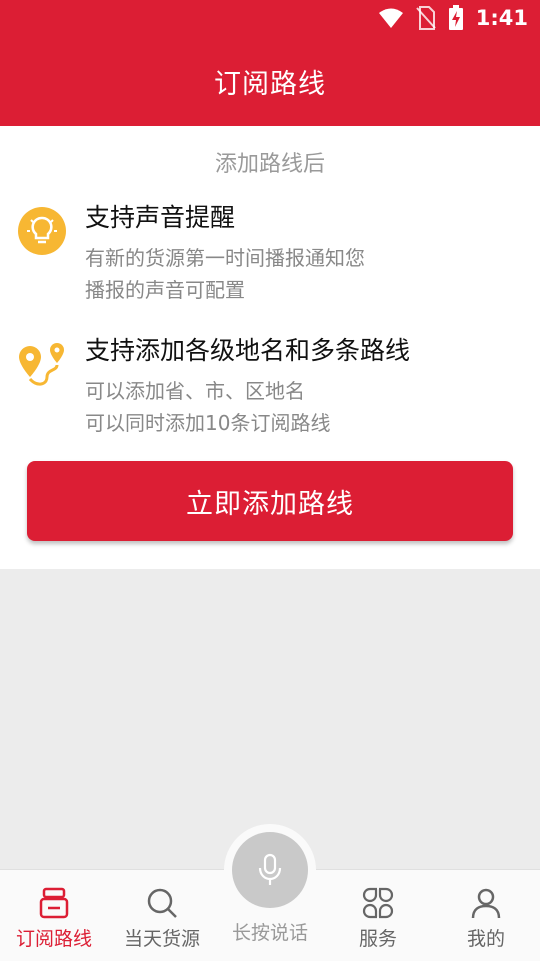 This screenshot has height=961, width=540. I want to click on user-icon, so click(486, 903).